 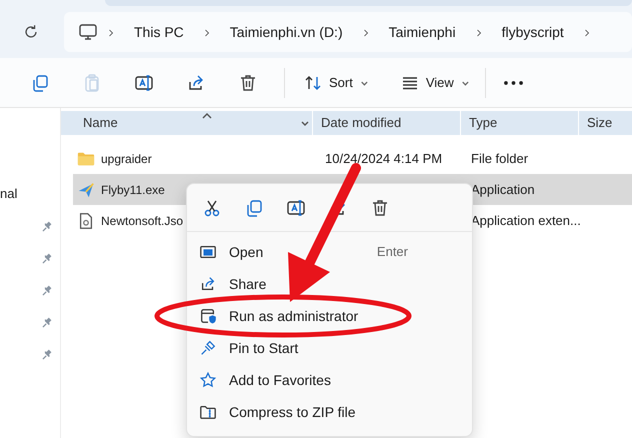 I want to click on folder-icon, so click(x=86, y=159).